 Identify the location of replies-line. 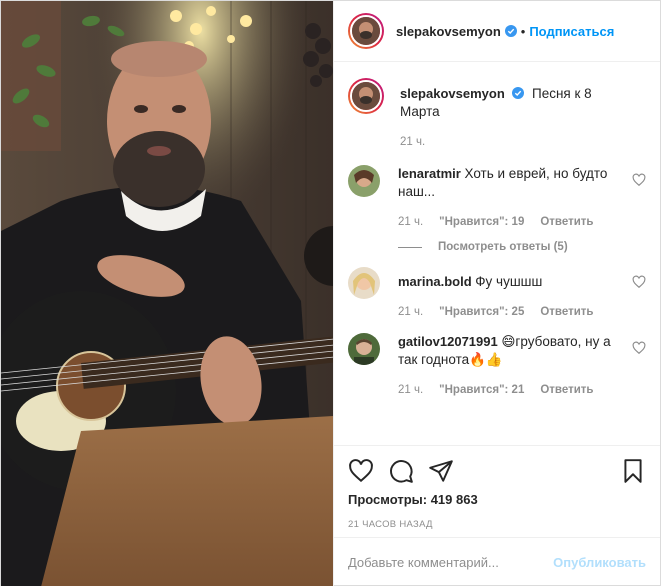
(409, 247).